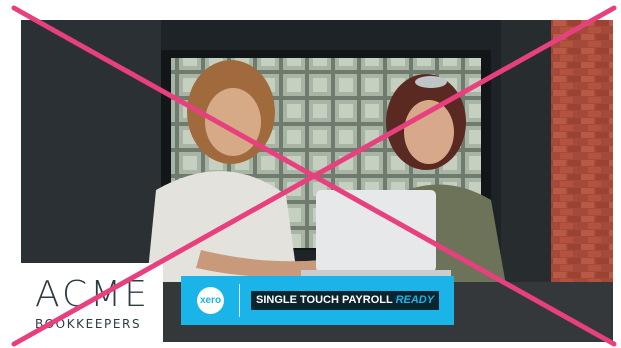 This screenshot has height=348, width=621. Describe the element at coordinates (88, 324) in the screenshot. I see `brand-name-line2: BOOKKEEPERS` at that location.